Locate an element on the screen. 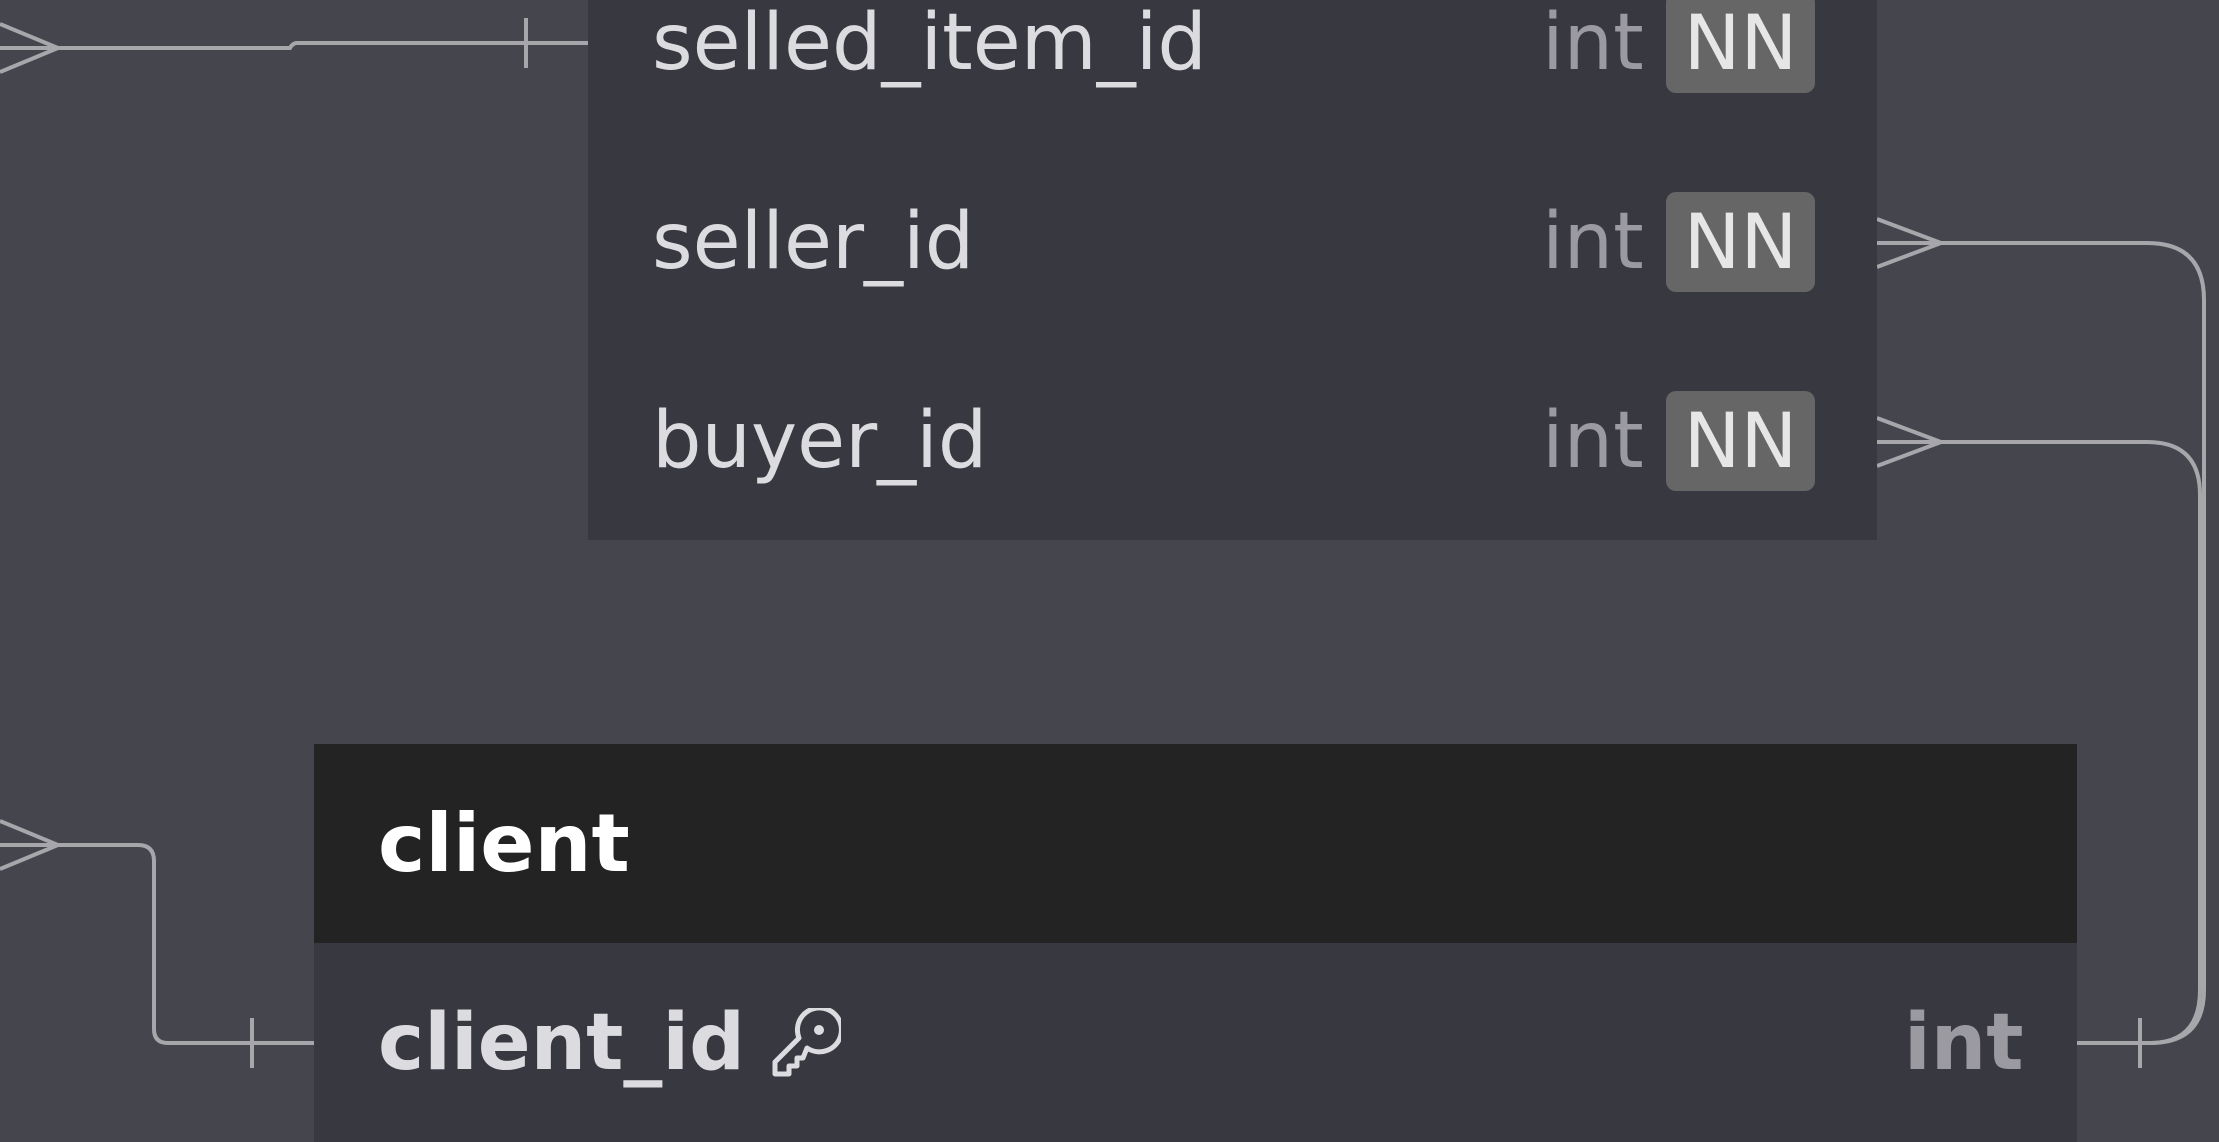 The image size is (2219, 1142). relationship-line-client-left is located at coordinates (157, 943).